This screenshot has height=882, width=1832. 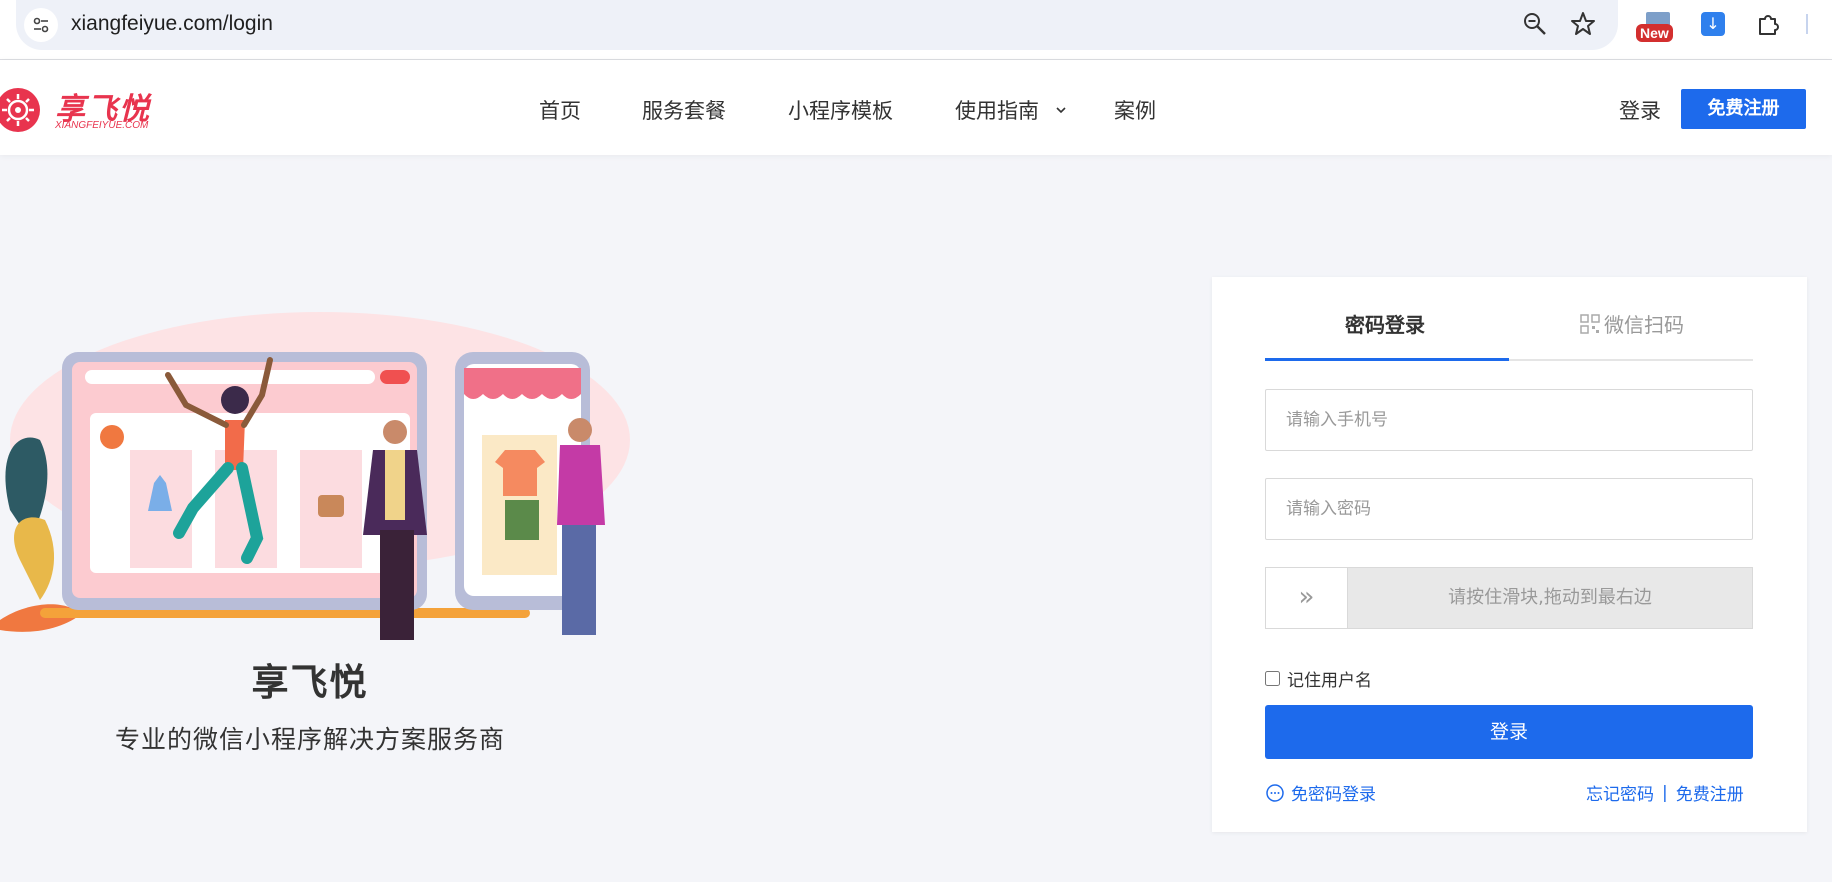 I want to click on password-input, so click(x=1509, y=509).